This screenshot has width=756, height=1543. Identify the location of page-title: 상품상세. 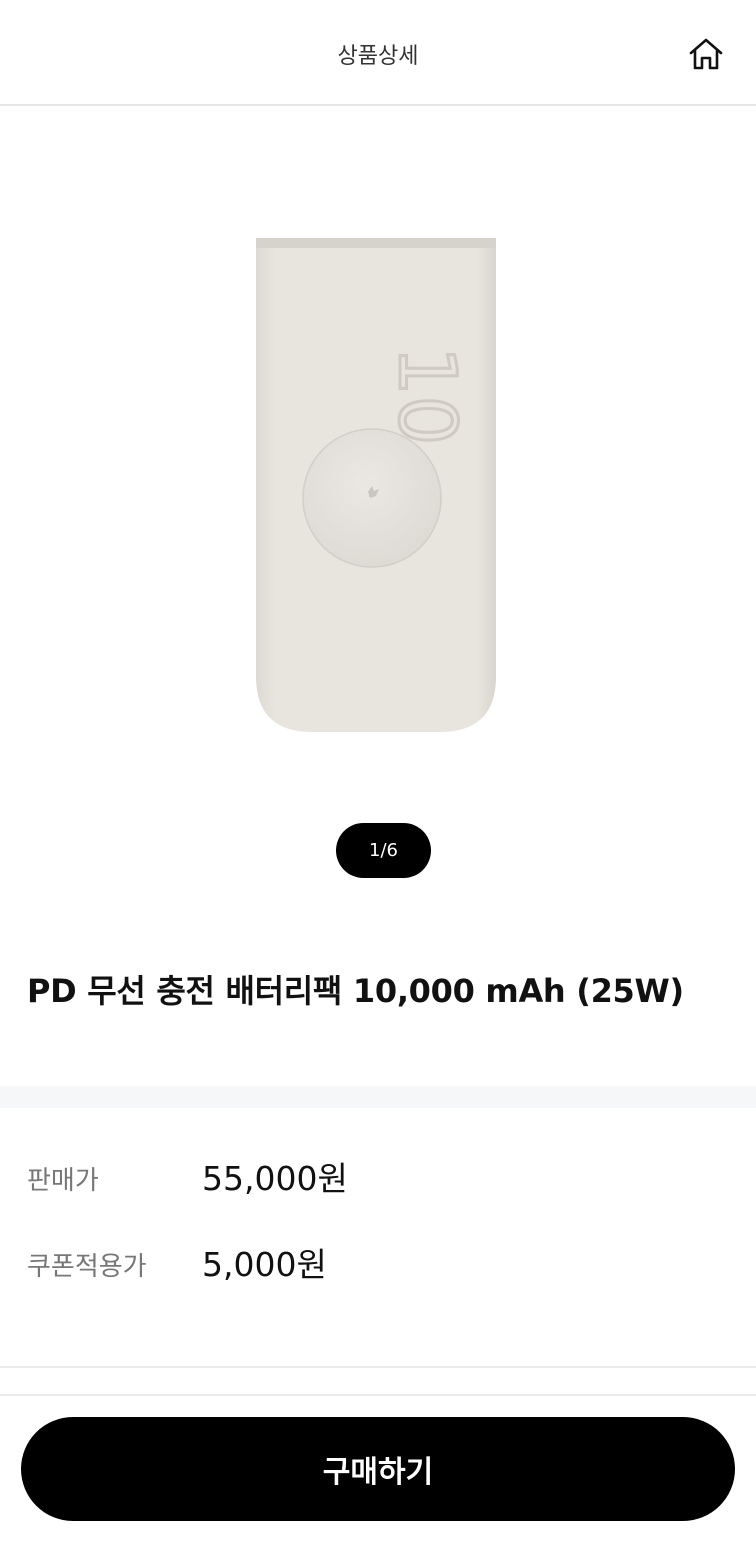
(378, 56).